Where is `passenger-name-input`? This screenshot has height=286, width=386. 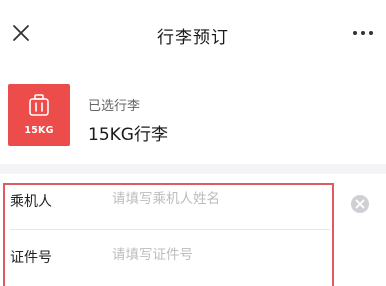
passenger-name-input is located at coordinates (212, 199).